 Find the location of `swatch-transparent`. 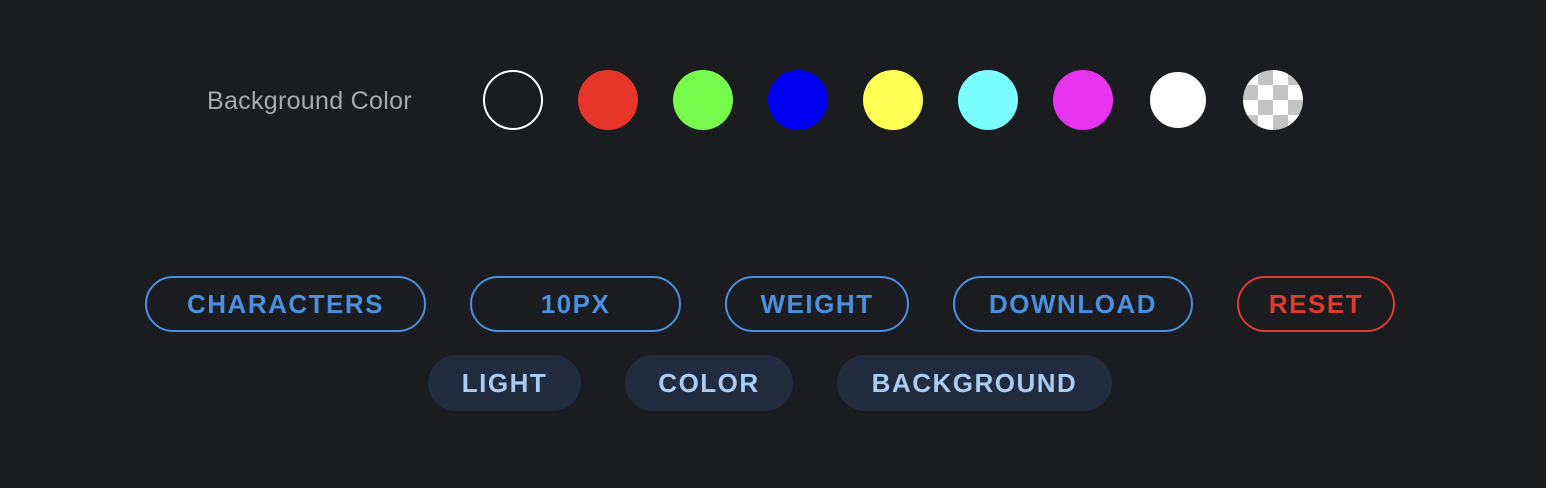

swatch-transparent is located at coordinates (1273, 100).